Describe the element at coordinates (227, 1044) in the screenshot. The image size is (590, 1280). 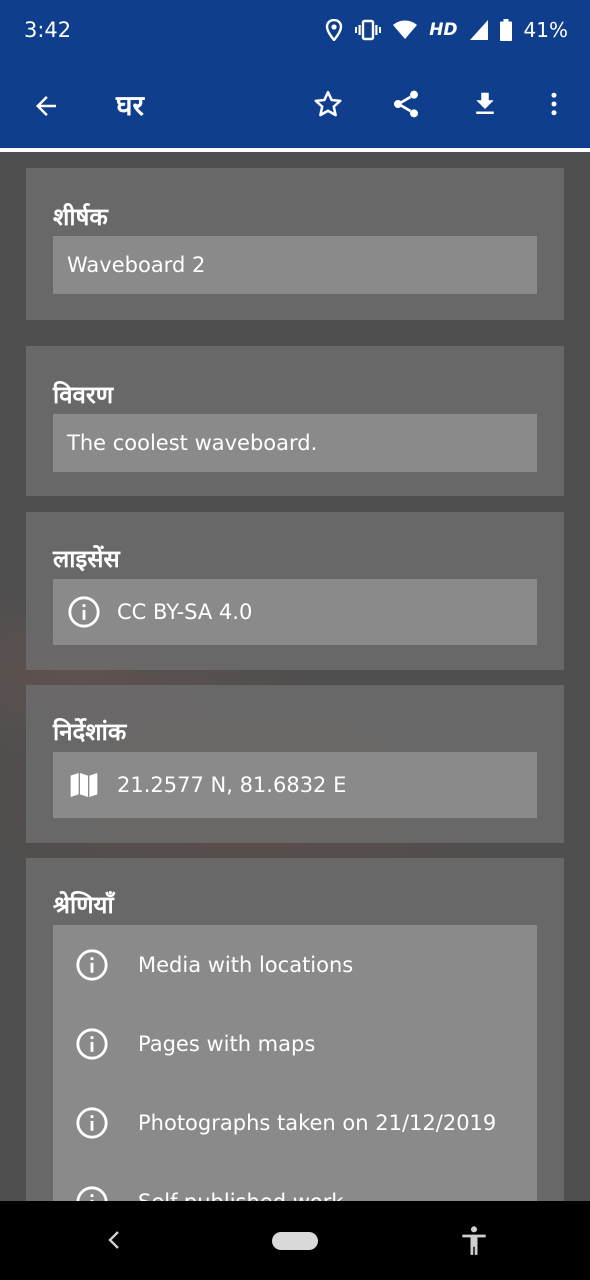
I see `category-label: Pages with maps` at that location.